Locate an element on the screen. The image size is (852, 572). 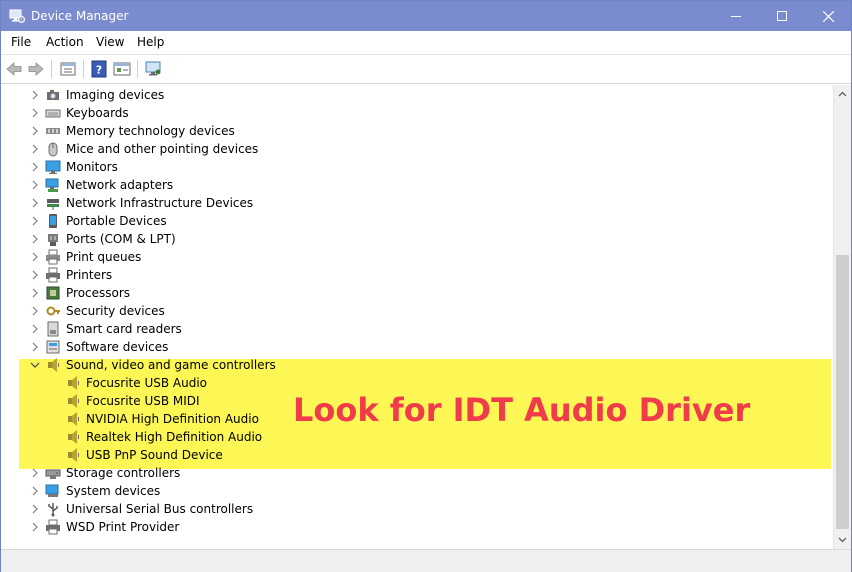
vertical-scrollbar is located at coordinates (842, 317).